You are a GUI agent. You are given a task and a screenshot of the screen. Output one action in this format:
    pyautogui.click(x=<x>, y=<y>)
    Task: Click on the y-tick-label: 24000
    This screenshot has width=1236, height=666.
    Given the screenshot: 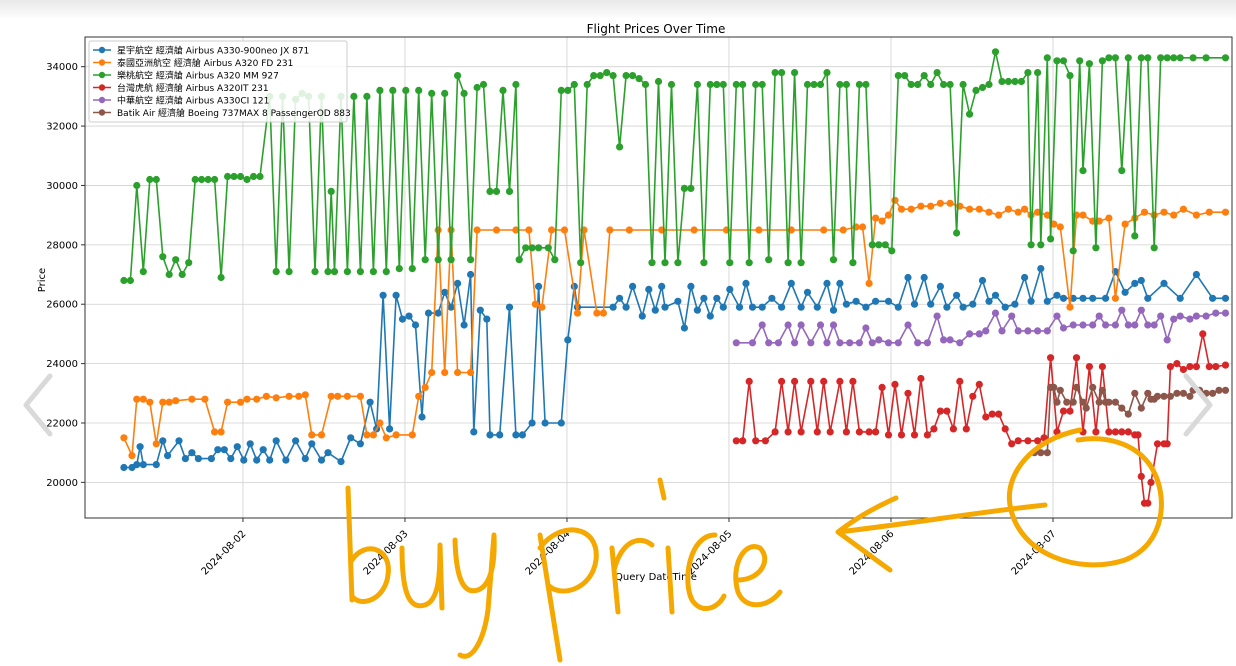 What is the action you would take?
    pyautogui.click(x=62, y=364)
    